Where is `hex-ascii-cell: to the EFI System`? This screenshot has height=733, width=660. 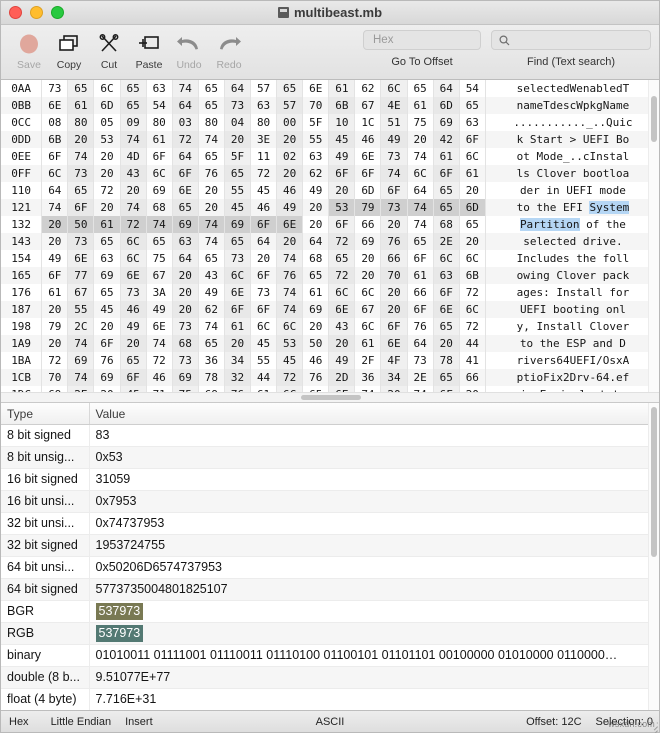
hex-ascii-cell: to the EFI System is located at coordinates (572, 207).